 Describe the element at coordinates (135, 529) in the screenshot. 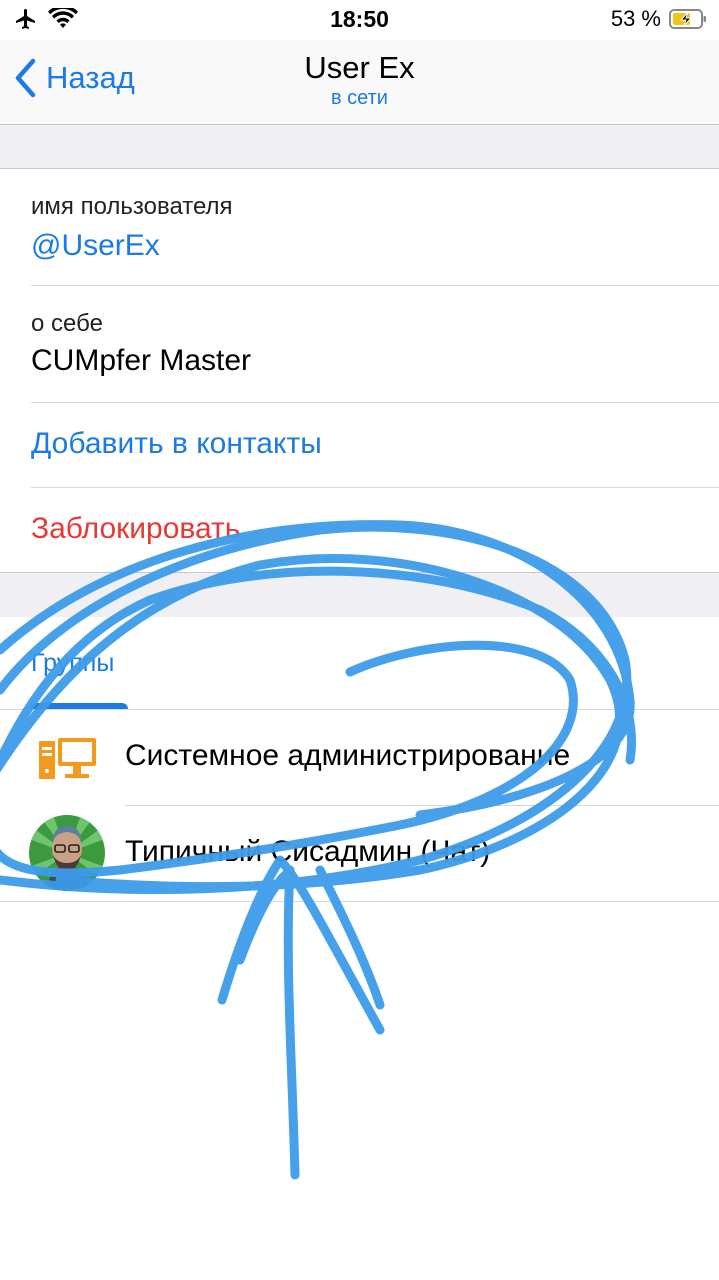

I see `block-button: Заблокировать` at that location.